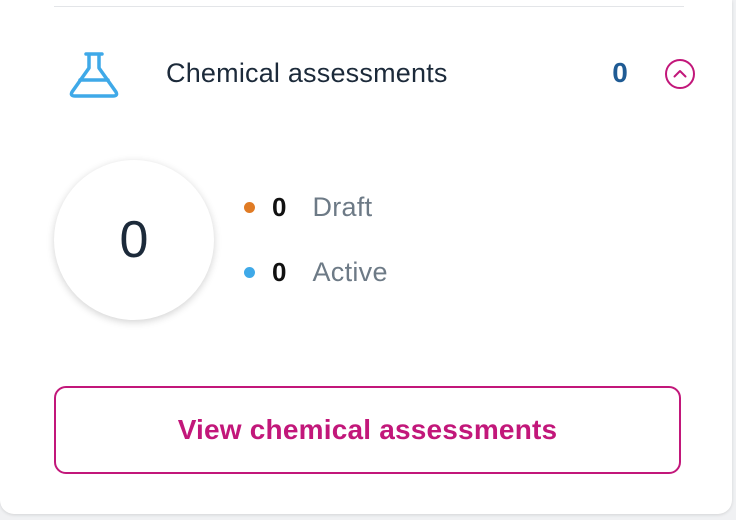 Image resolution: width=736 pixels, height=520 pixels. Describe the element at coordinates (279, 206) in the screenshot. I see `draft-count: 0` at that location.